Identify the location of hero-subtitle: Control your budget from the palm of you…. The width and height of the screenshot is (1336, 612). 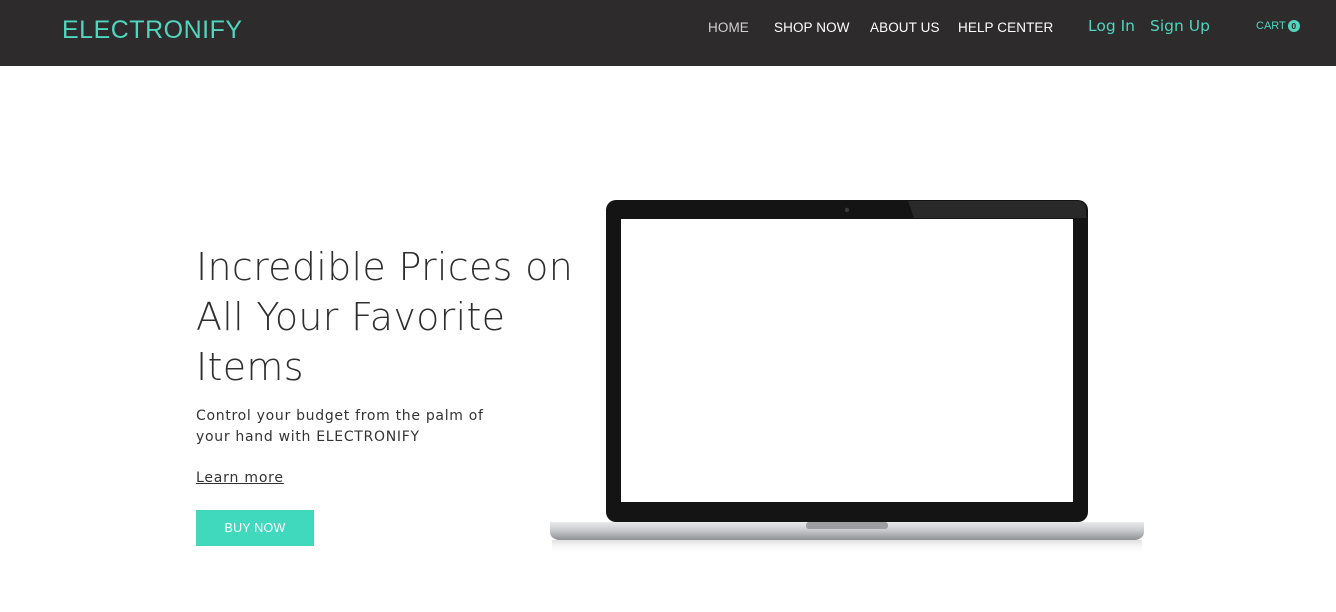
(346, 427).